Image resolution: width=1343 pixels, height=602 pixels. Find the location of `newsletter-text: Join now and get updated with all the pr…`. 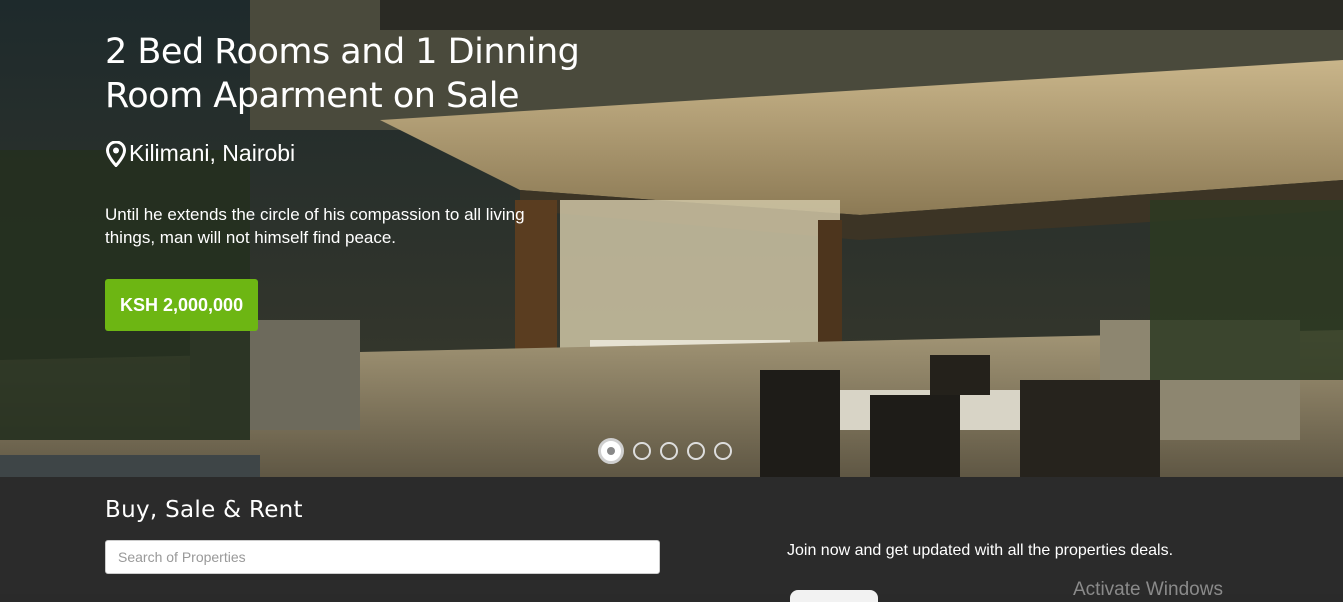

newsletter-text: Join now and get updated with all the pr… is located at coordinates (980, 550).